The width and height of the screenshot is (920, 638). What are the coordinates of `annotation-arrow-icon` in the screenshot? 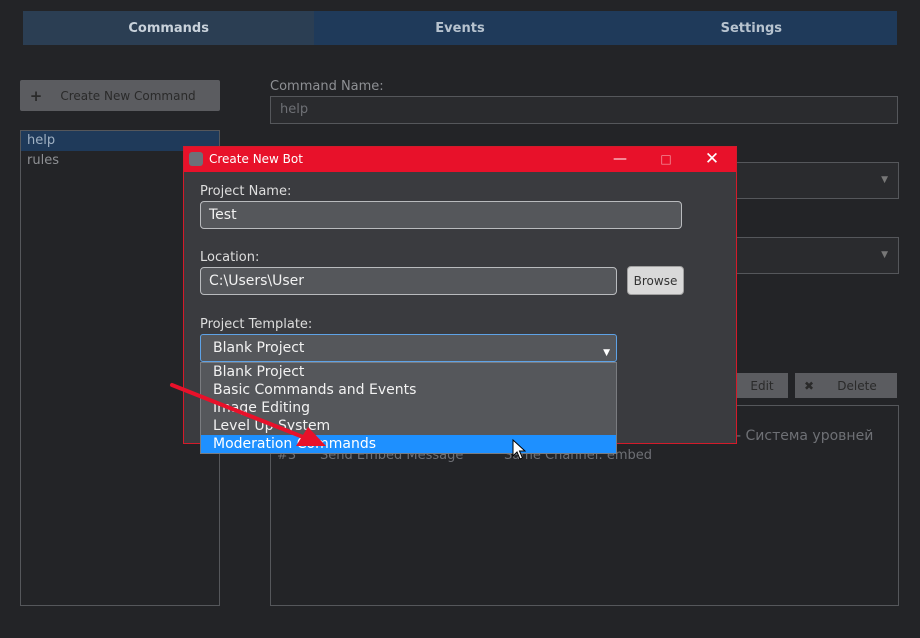 It's located at (248, 414).